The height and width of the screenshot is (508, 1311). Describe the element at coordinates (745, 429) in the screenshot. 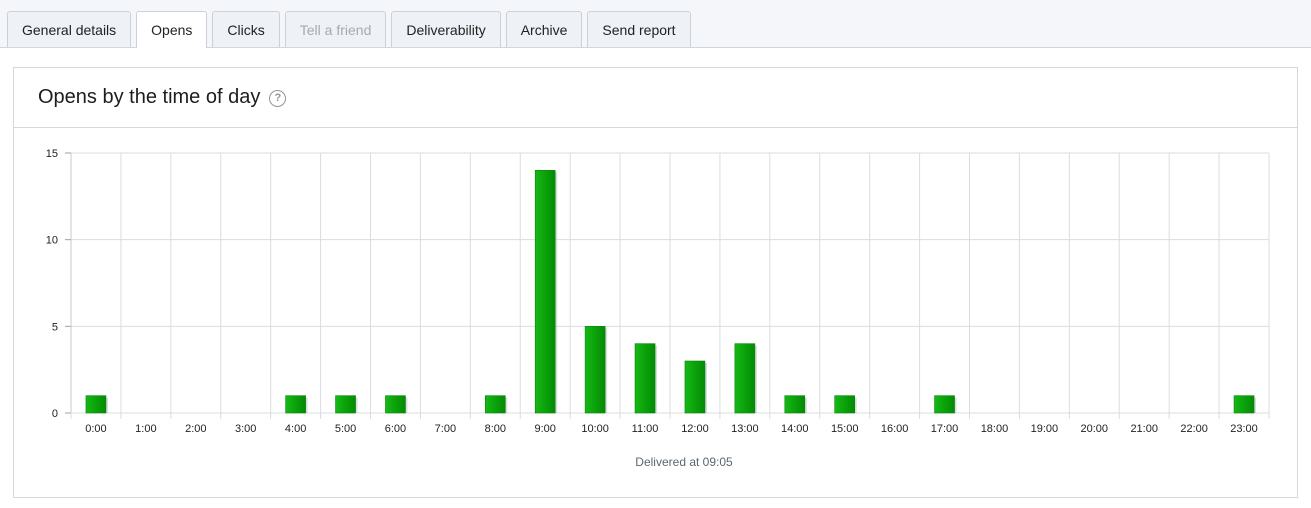

I see `x-tick-label: 13:00` at that location.